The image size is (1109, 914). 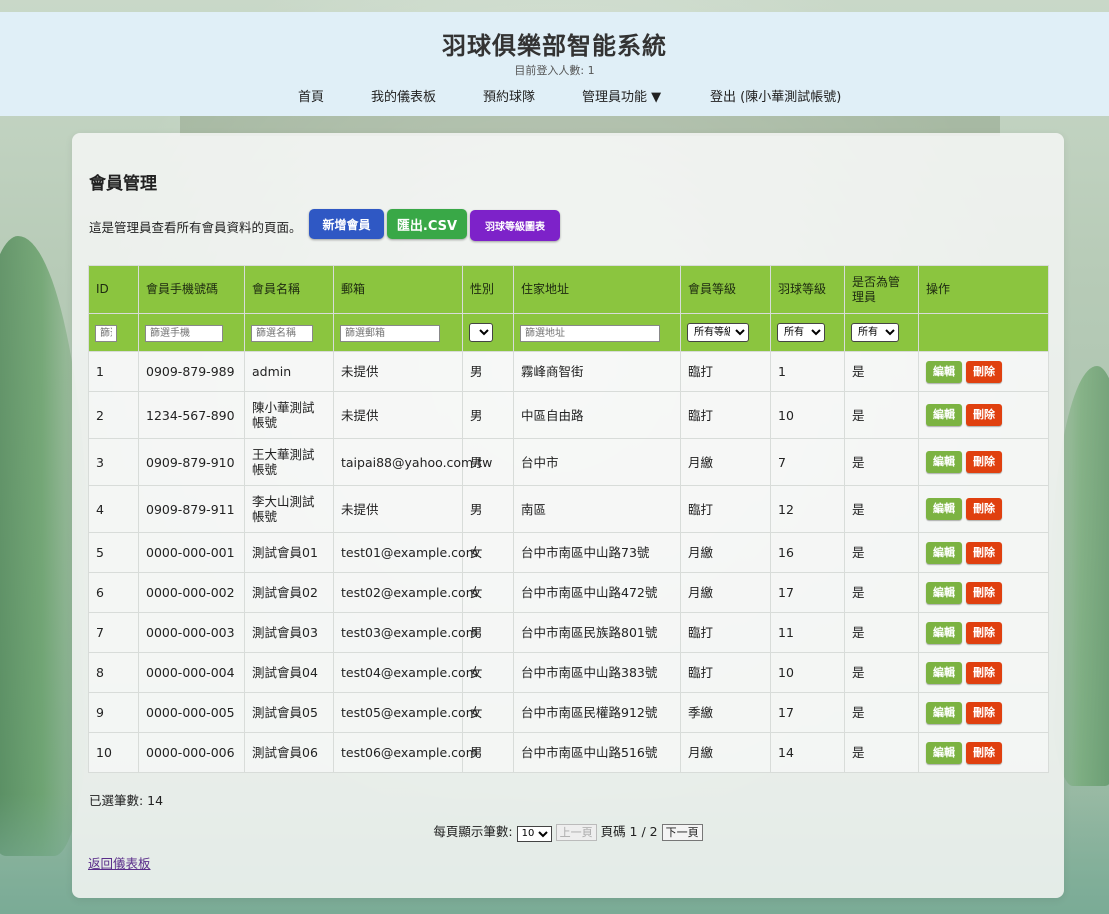 What do you see at coordinates (289, 672) in the screenshot?
I see `cell-name: 測試會員04` at bounding box center [289, 672].